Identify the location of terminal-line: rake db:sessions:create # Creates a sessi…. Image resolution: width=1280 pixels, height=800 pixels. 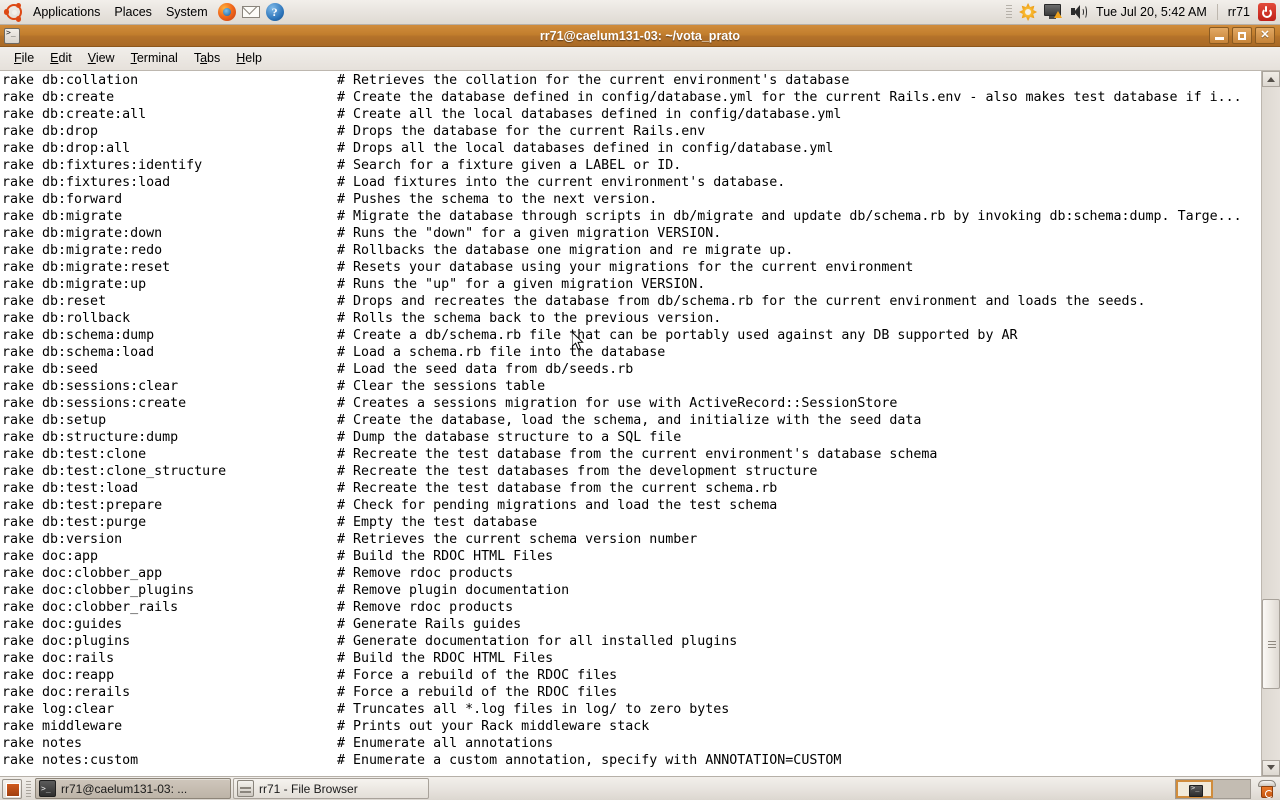
(631, 403).